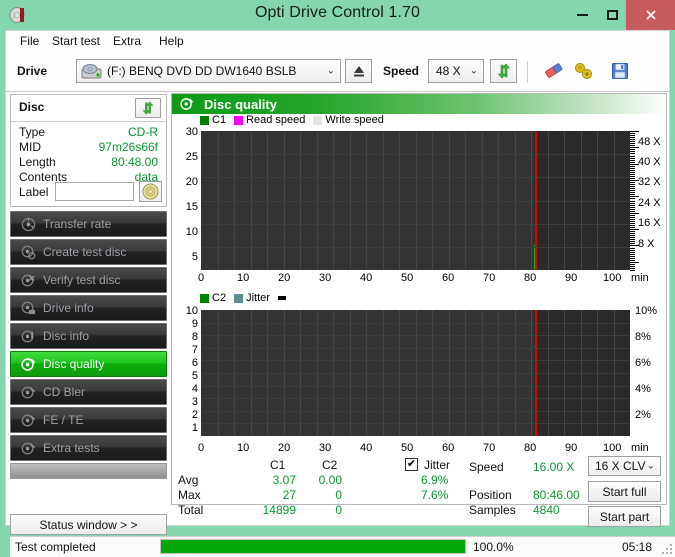 The image size is (675, 557). I want to click on disc-verify-icon, so click(28, 280).